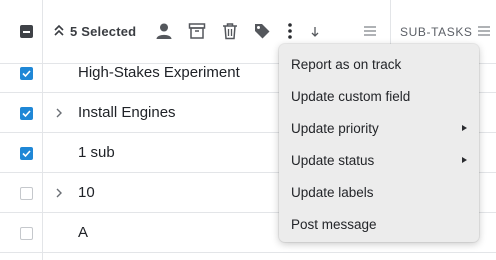 The width and height of the screenshot is (496, 260). Describe the element at coordinates (484, 31) in the screenshot. I see `subtasks-column-menu-icon` at that location.